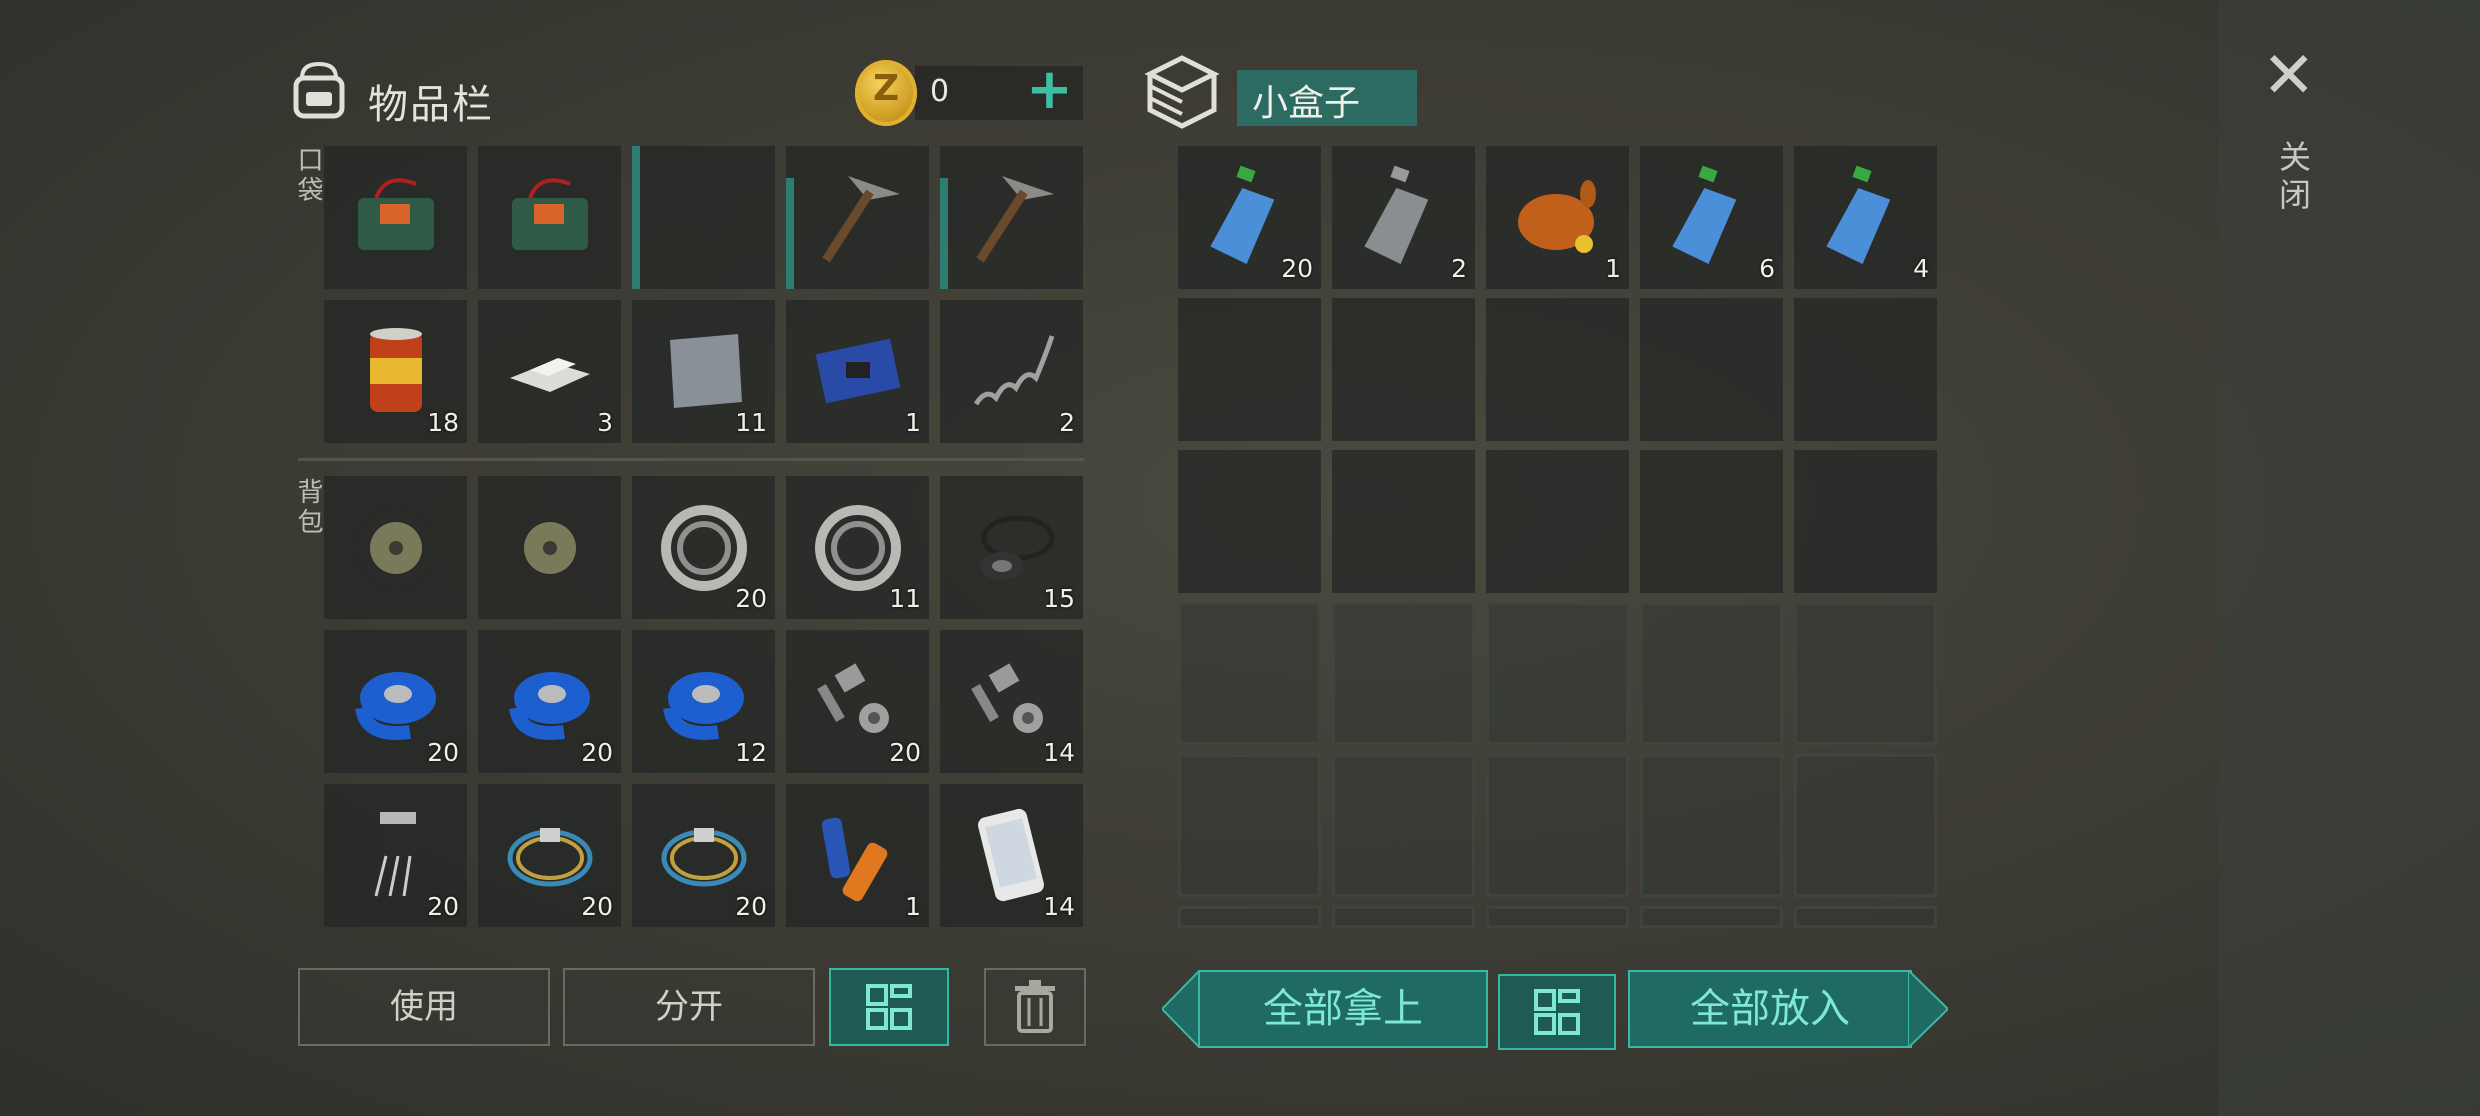  I want to click on inventory-slot: 18, so click(395, 371).